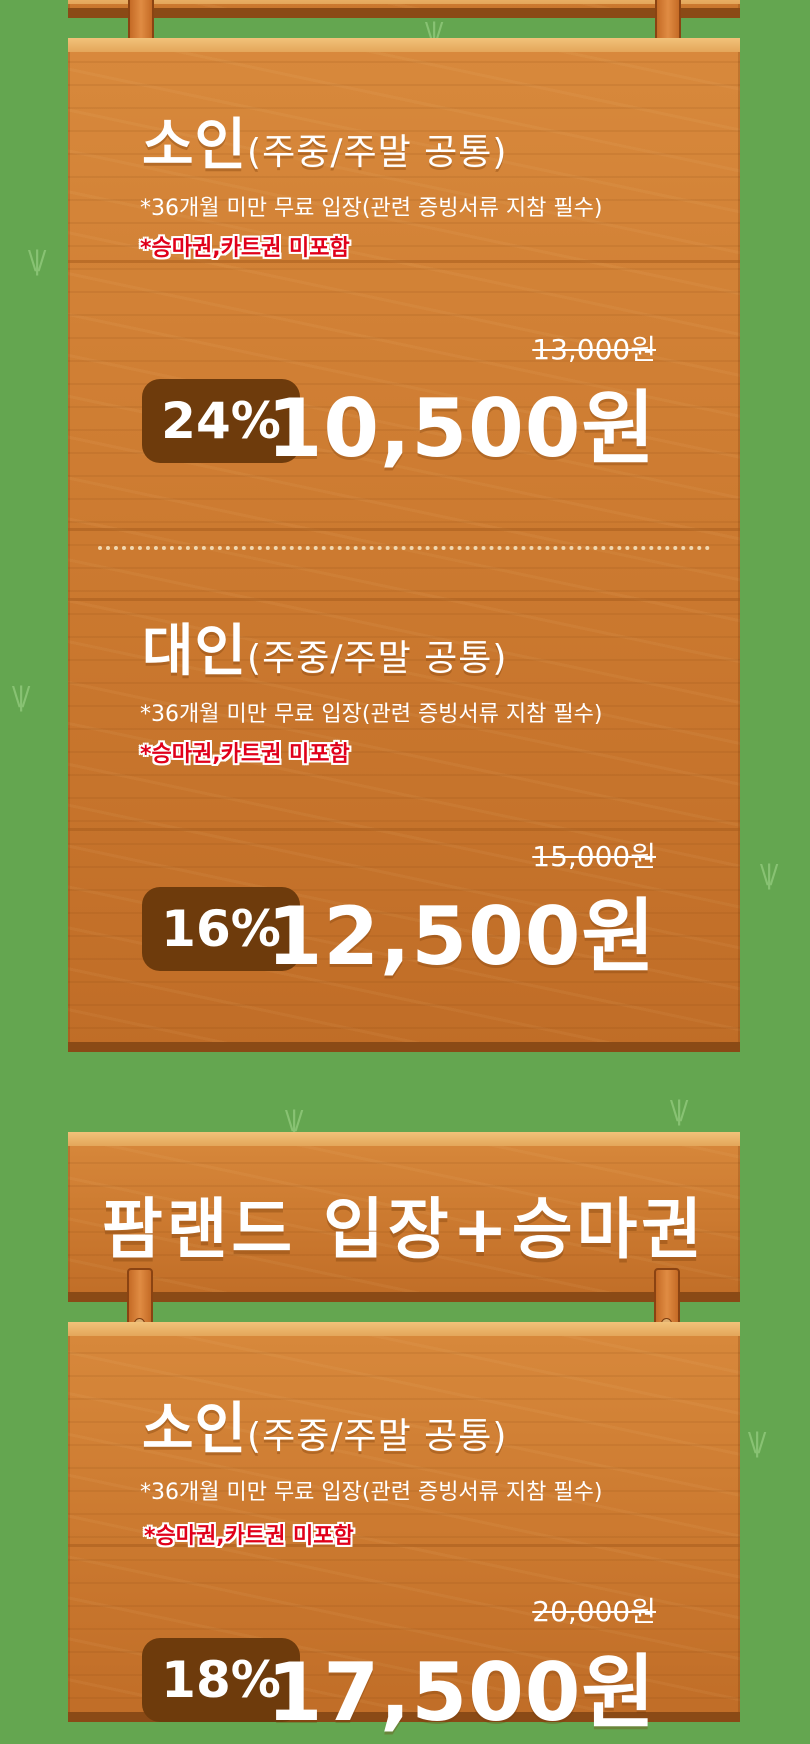 Image resolution: width=810 pixels, height=1744 pixels. What do you see at coordinates (245, 754) in the screenshot?
I see `adult-ticket-exclusion-note: *승마권,카트권 미포함` at bounding box center [245, 754].